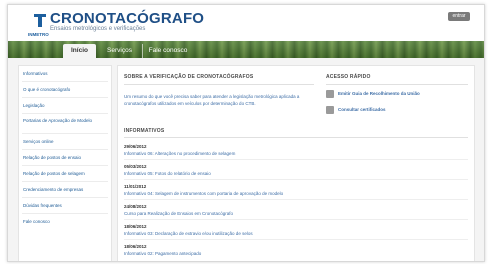 The width and height of the screenshot is (489, 264). I want to click on sidebar-item-credenciamento: Credenciamento de empresas, so click(65, 190).